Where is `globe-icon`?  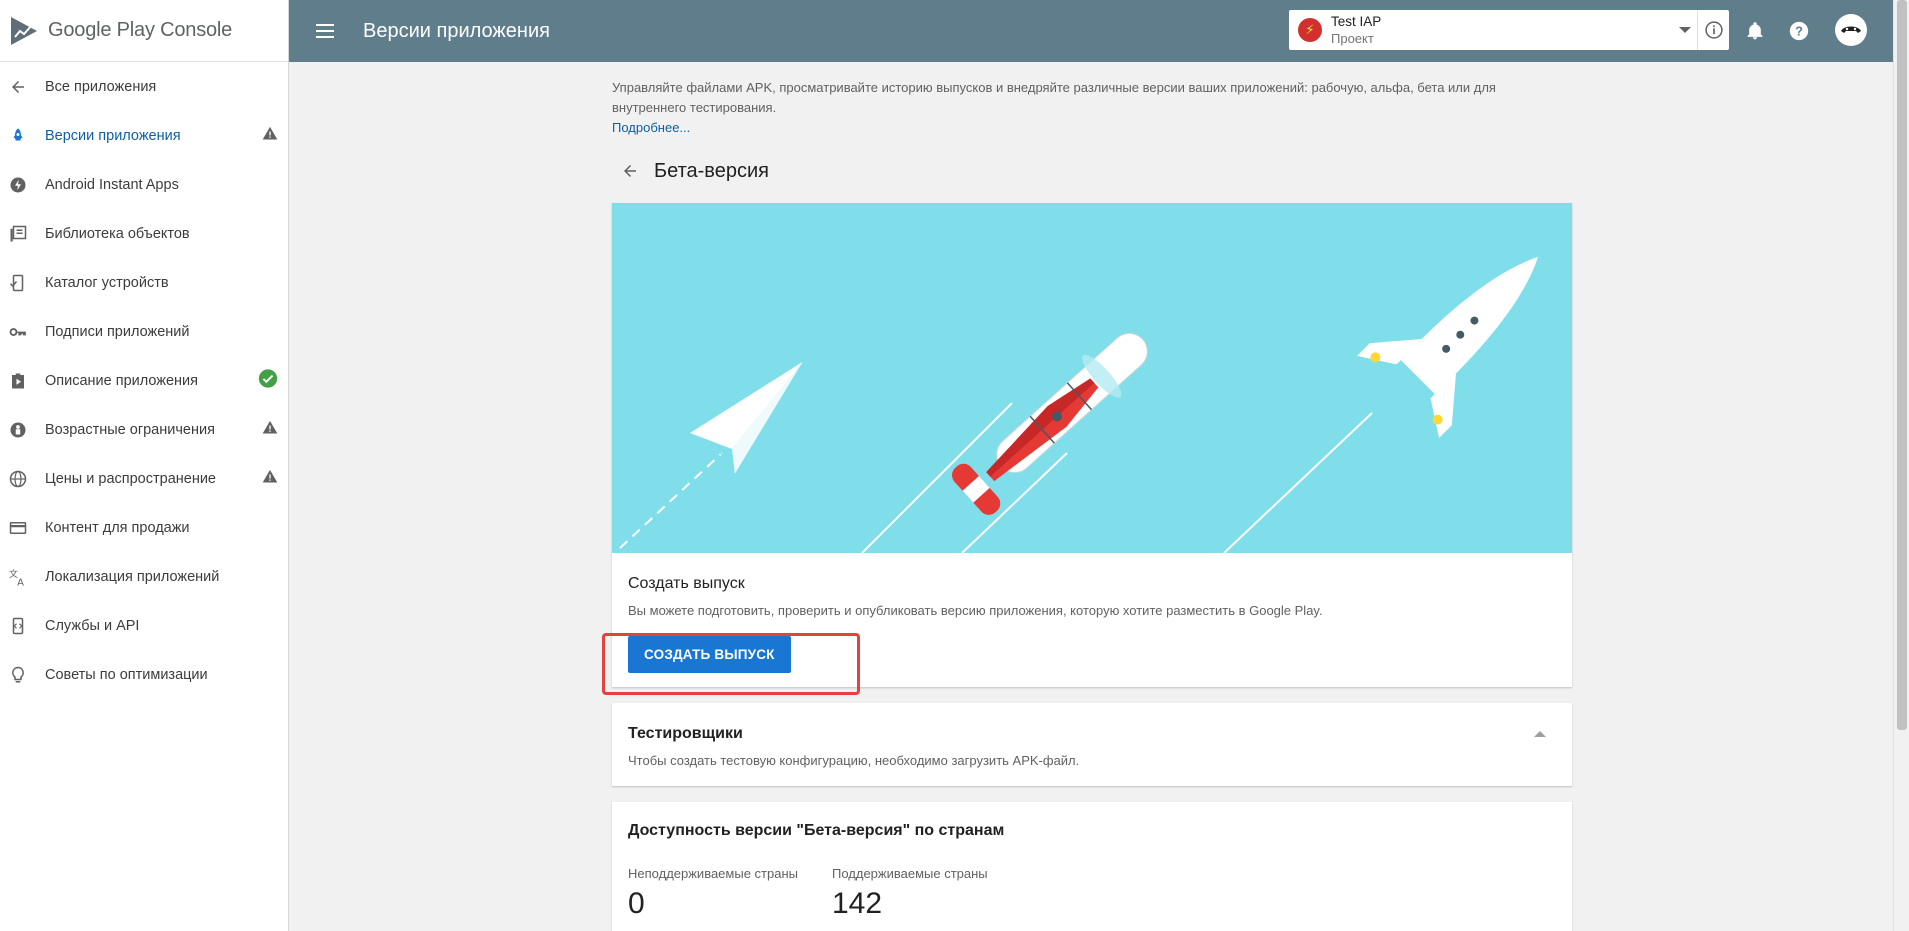
globe-icon is located at coordinates (18, 479).